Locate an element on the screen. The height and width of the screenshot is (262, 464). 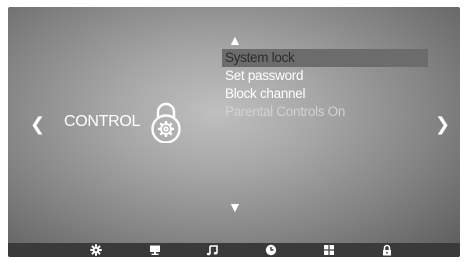
next-category-arrow-icon: ❯ is located at coordinates (442, 124).